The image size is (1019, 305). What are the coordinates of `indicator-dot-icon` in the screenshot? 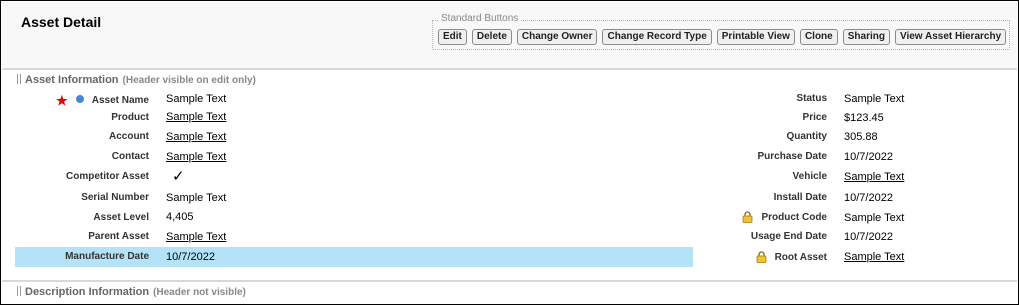 It's located at (80, 99).